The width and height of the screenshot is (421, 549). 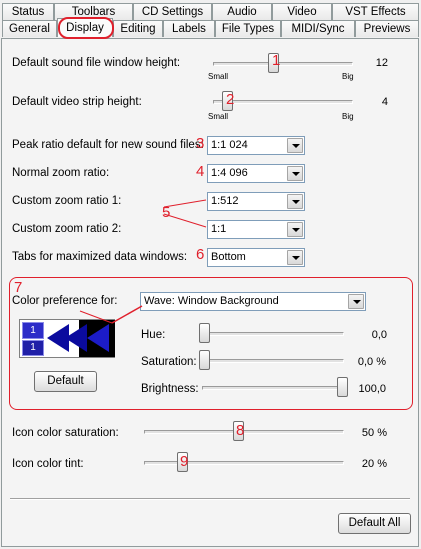 What do you see at coordinates (348, 116) in the screenshot?
I see `video-strip-max-label: Big` at bounding box center [348, 116].